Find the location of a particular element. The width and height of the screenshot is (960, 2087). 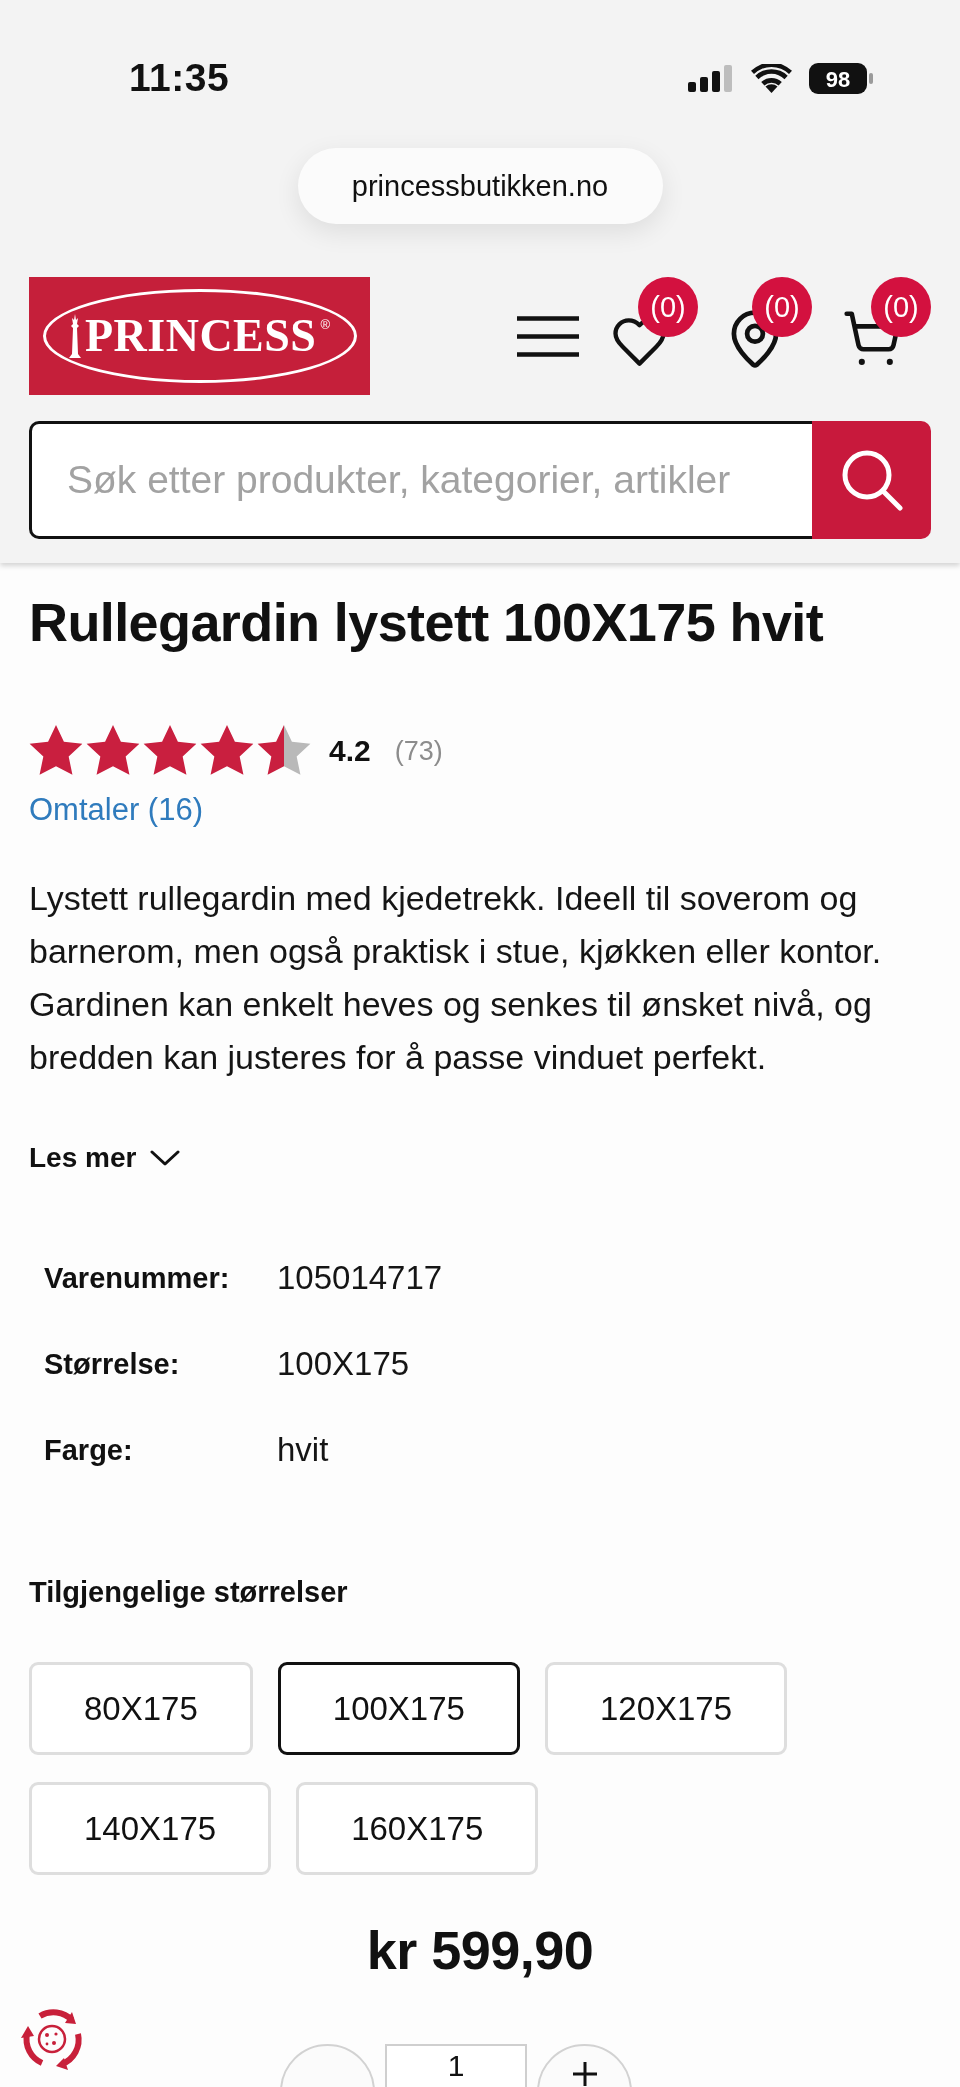

spec-label: Farge: is located at coordinates (88, 1450).